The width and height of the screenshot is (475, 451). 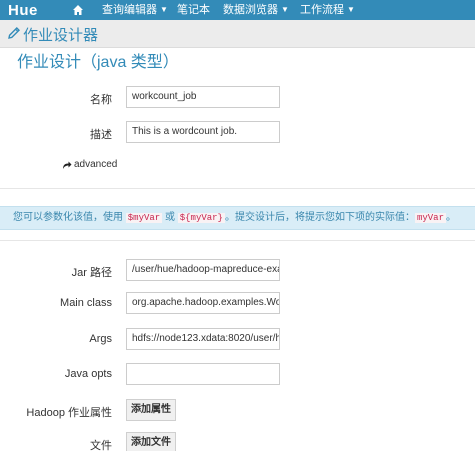 I want to click on nav-workflows: 工作流程 ▼, so click(x=327, y=10).